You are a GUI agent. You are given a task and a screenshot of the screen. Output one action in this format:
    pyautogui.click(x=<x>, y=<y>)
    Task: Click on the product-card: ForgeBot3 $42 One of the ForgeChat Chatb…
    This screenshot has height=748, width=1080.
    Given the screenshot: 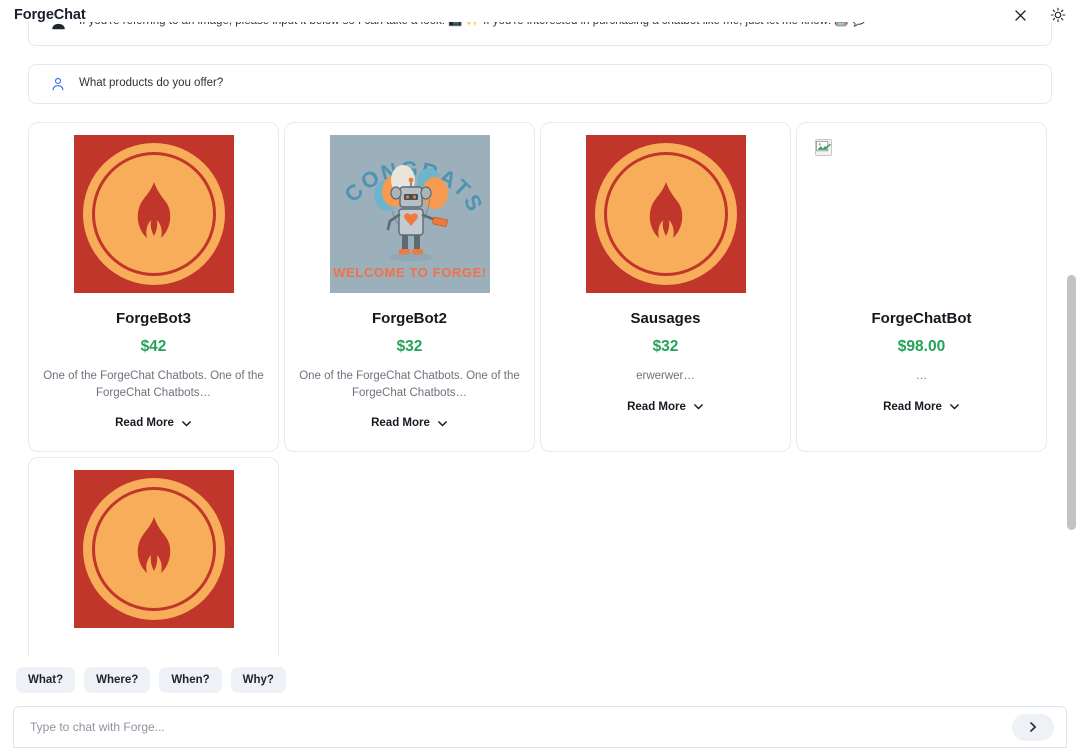 What is the action you would take?
    pyautogui.click(x=153, y=287)
    